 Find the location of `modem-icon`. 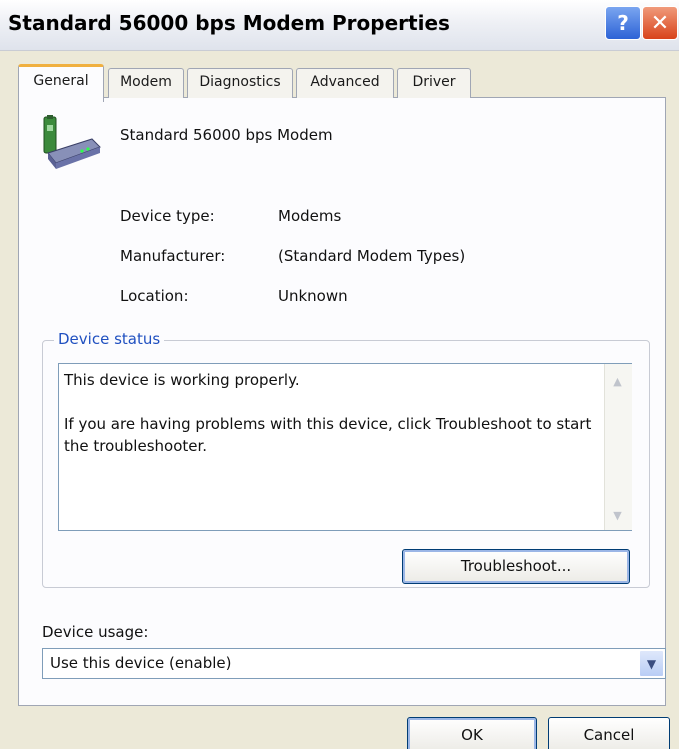

modem-icon is located at coordinates (72, 142).